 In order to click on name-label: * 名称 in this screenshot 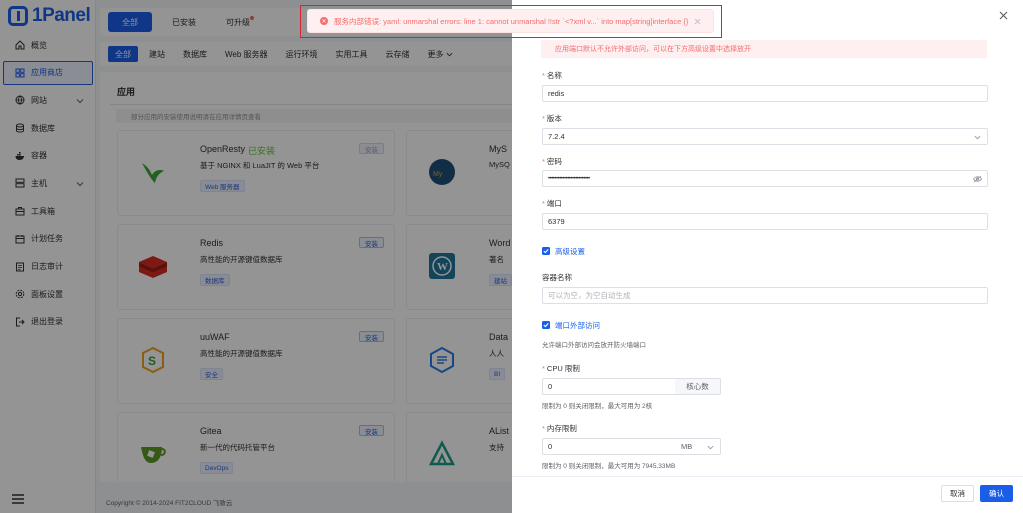, I will do `click(552, 75)`.